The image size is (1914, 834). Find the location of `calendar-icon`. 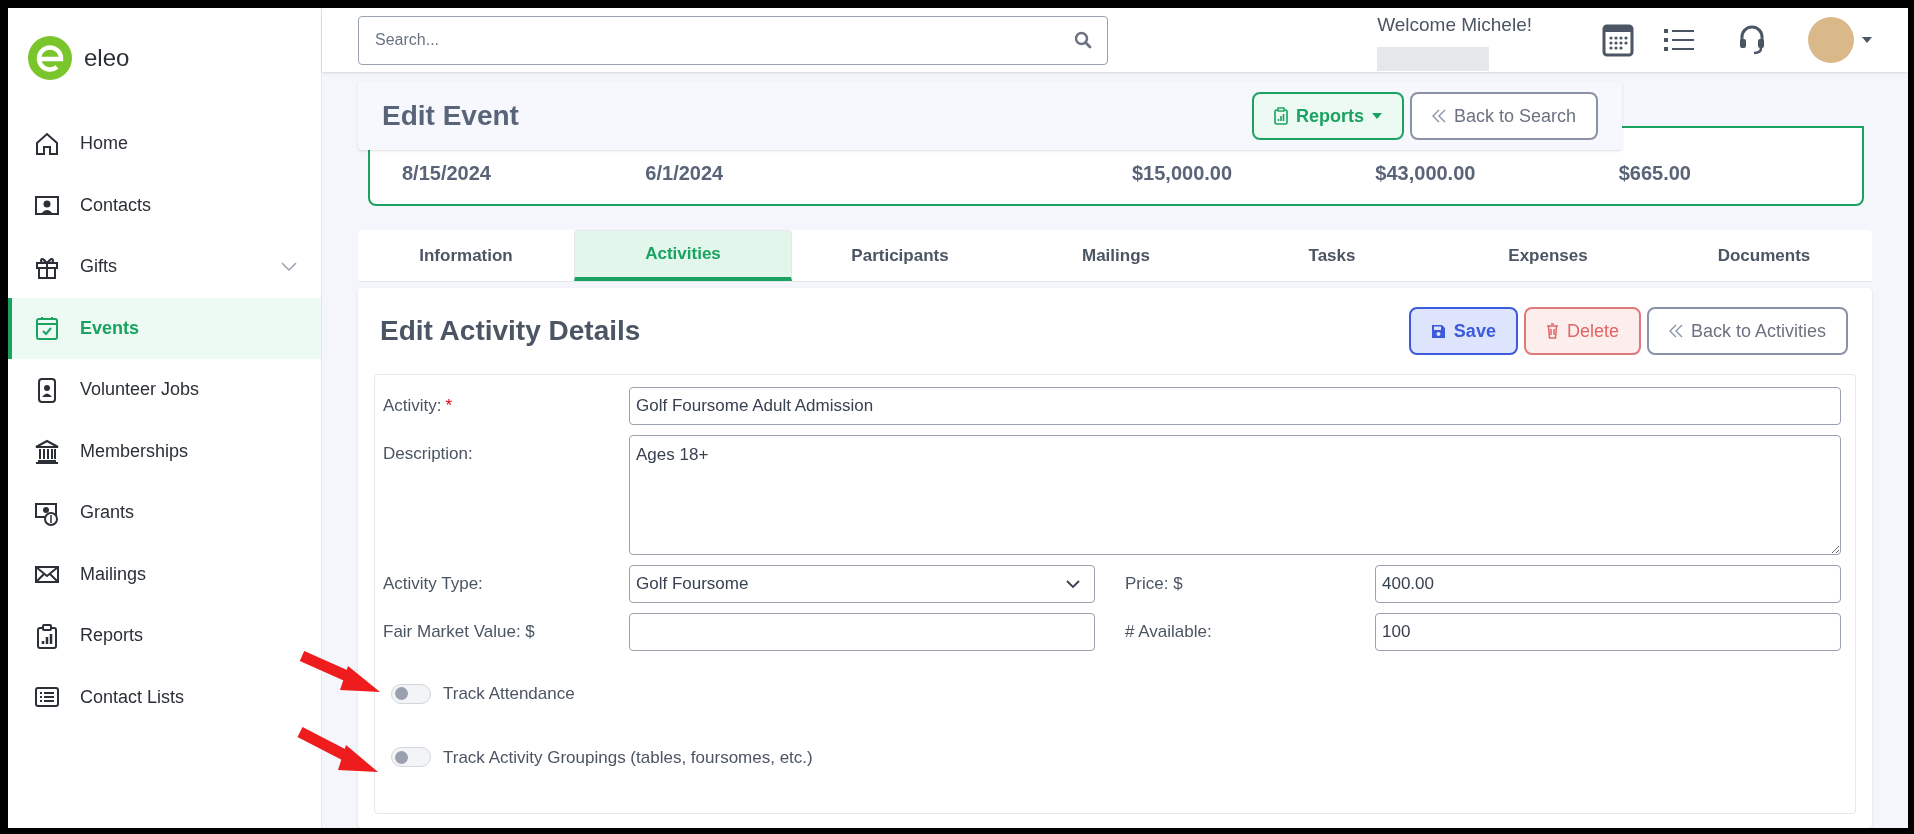

calendar-icon is located at coordinates (1618, 40).